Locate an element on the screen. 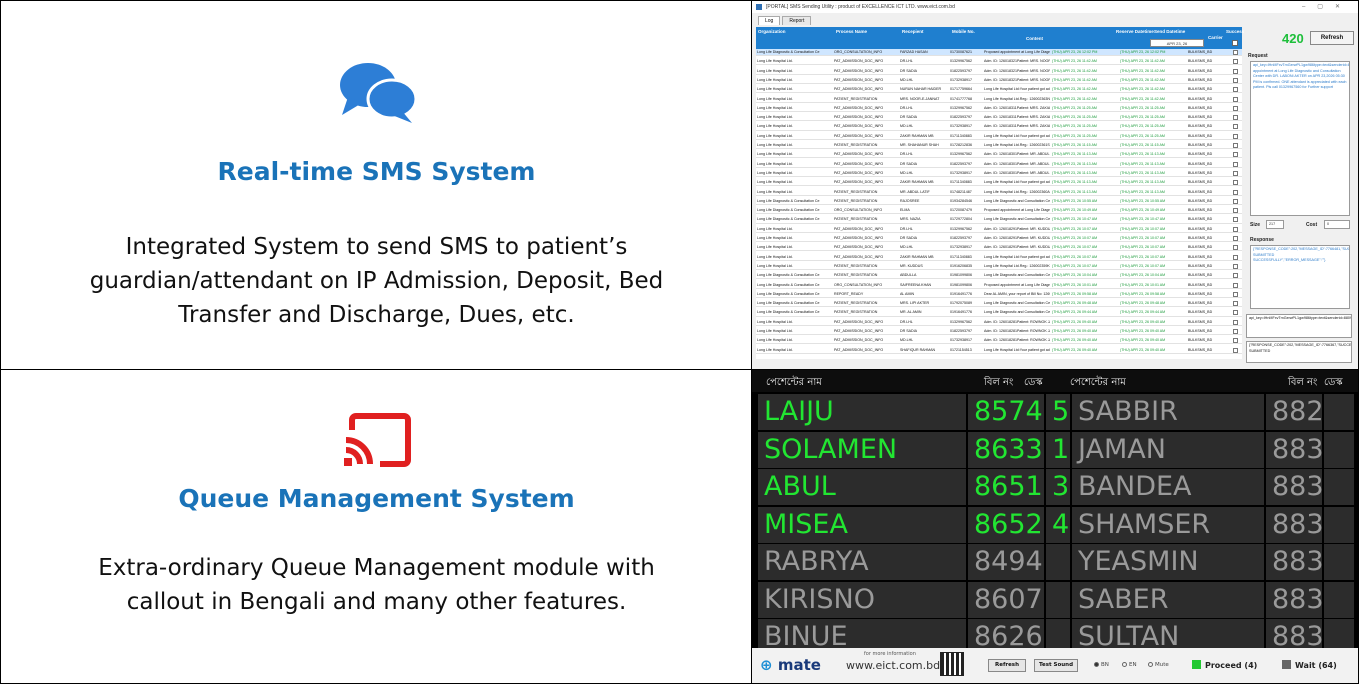 Image resolution: width=1359 pixels, height=684 pixels. queue-name-cell-text: KIRISNO is located at coordinates (819, 599).